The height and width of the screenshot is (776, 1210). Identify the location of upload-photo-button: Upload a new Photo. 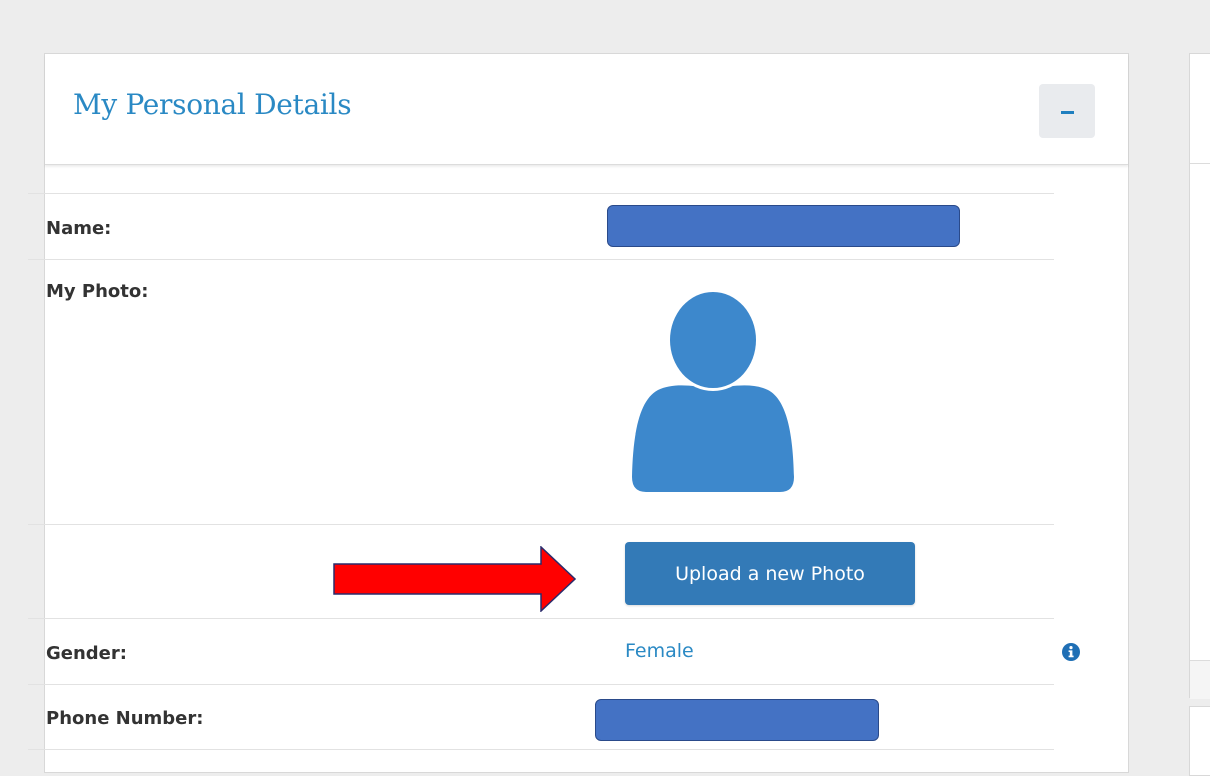
(770, 573).